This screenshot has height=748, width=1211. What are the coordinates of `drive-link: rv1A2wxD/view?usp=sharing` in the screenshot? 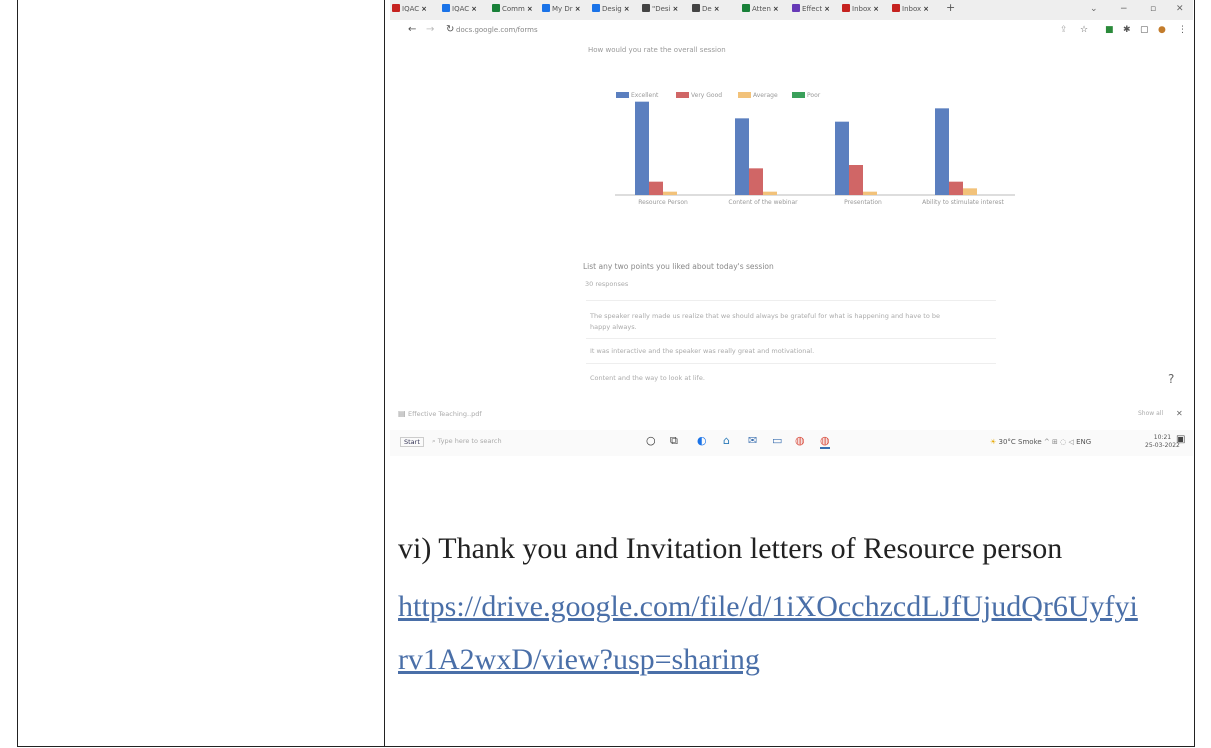 It's located at (579, 660).